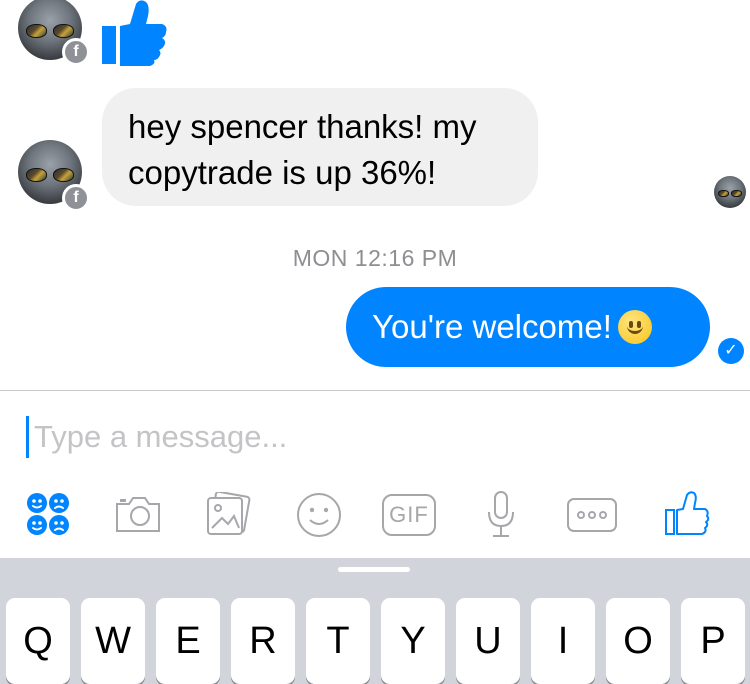  I want to click on message-text: You're welcome!, so click(492, 326).